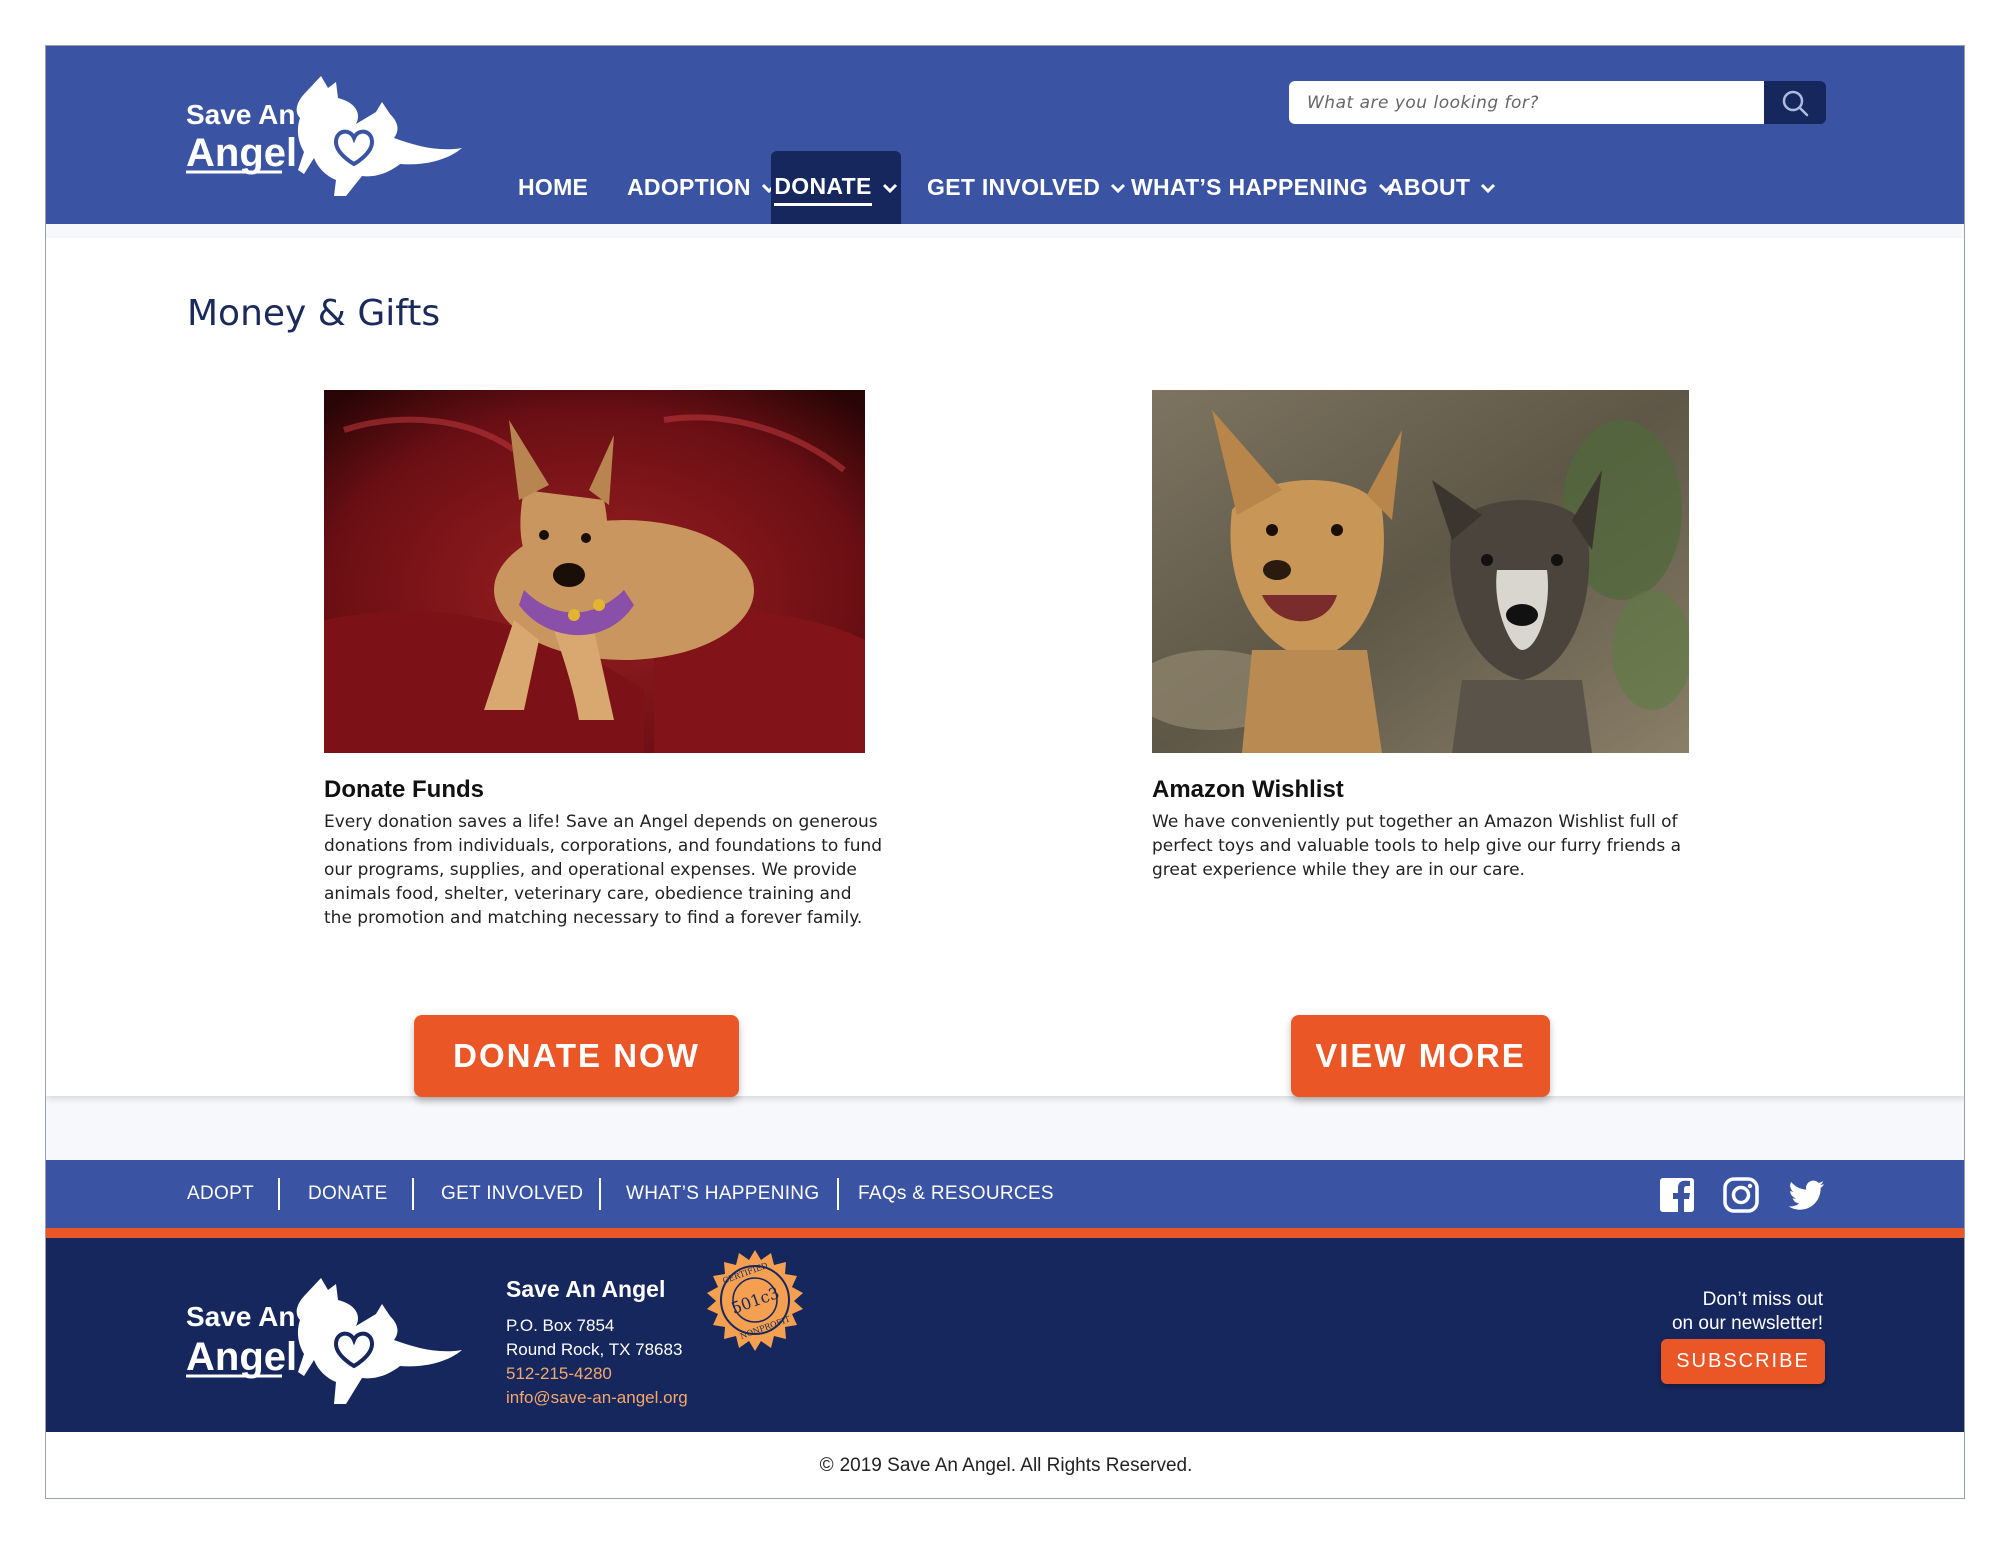 The width and height of the screenshot is (2010, 1545). What do you see at coordinates (220, 1194) in the screenshot?
I see `footer-link-adopt: ADOPT` at bounding box center [220, 1194].